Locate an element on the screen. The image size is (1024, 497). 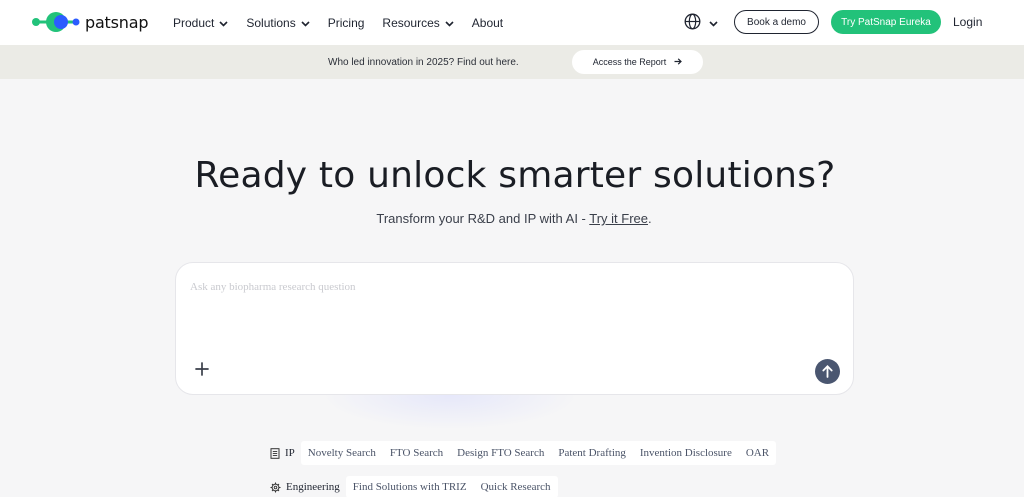
chip-oar: OAR is located at coordinates (757, 453).